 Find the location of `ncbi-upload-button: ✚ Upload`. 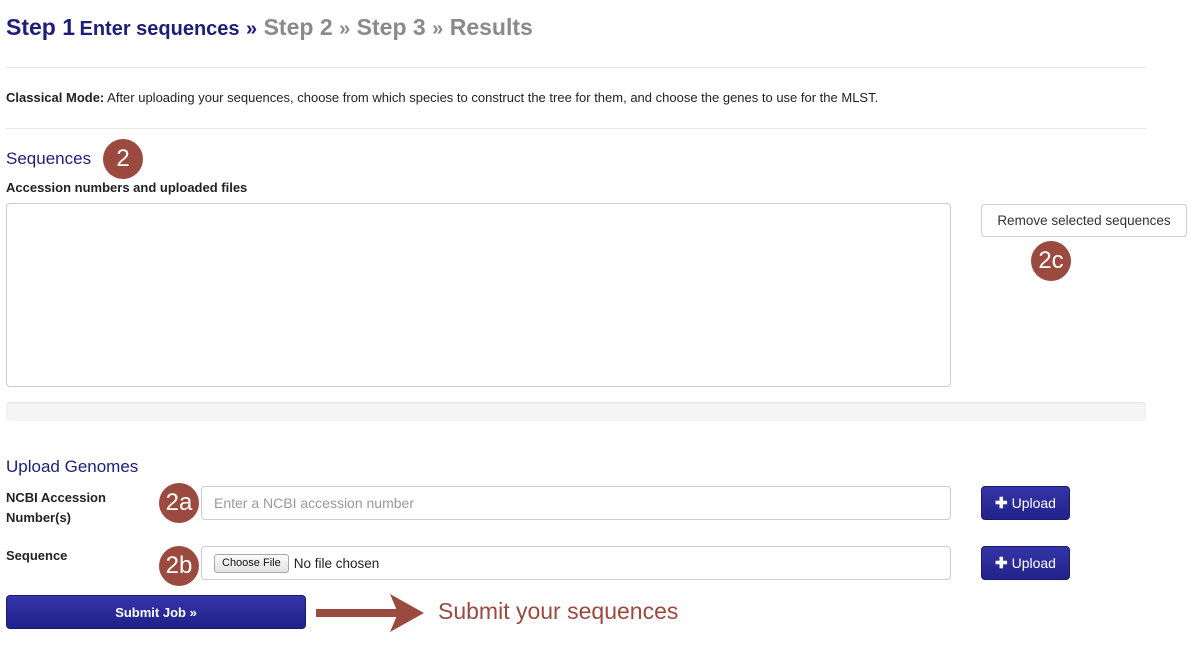

ncbi-upload-button: ✚ Upload is located at coordinates (1025, 503).